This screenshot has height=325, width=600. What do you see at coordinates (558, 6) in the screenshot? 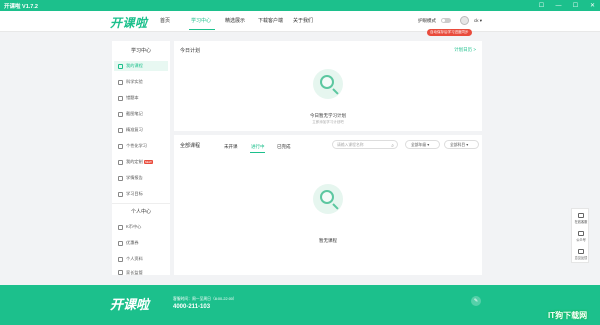
I see `minimize-icon: —` at bounding box center [558, 6].